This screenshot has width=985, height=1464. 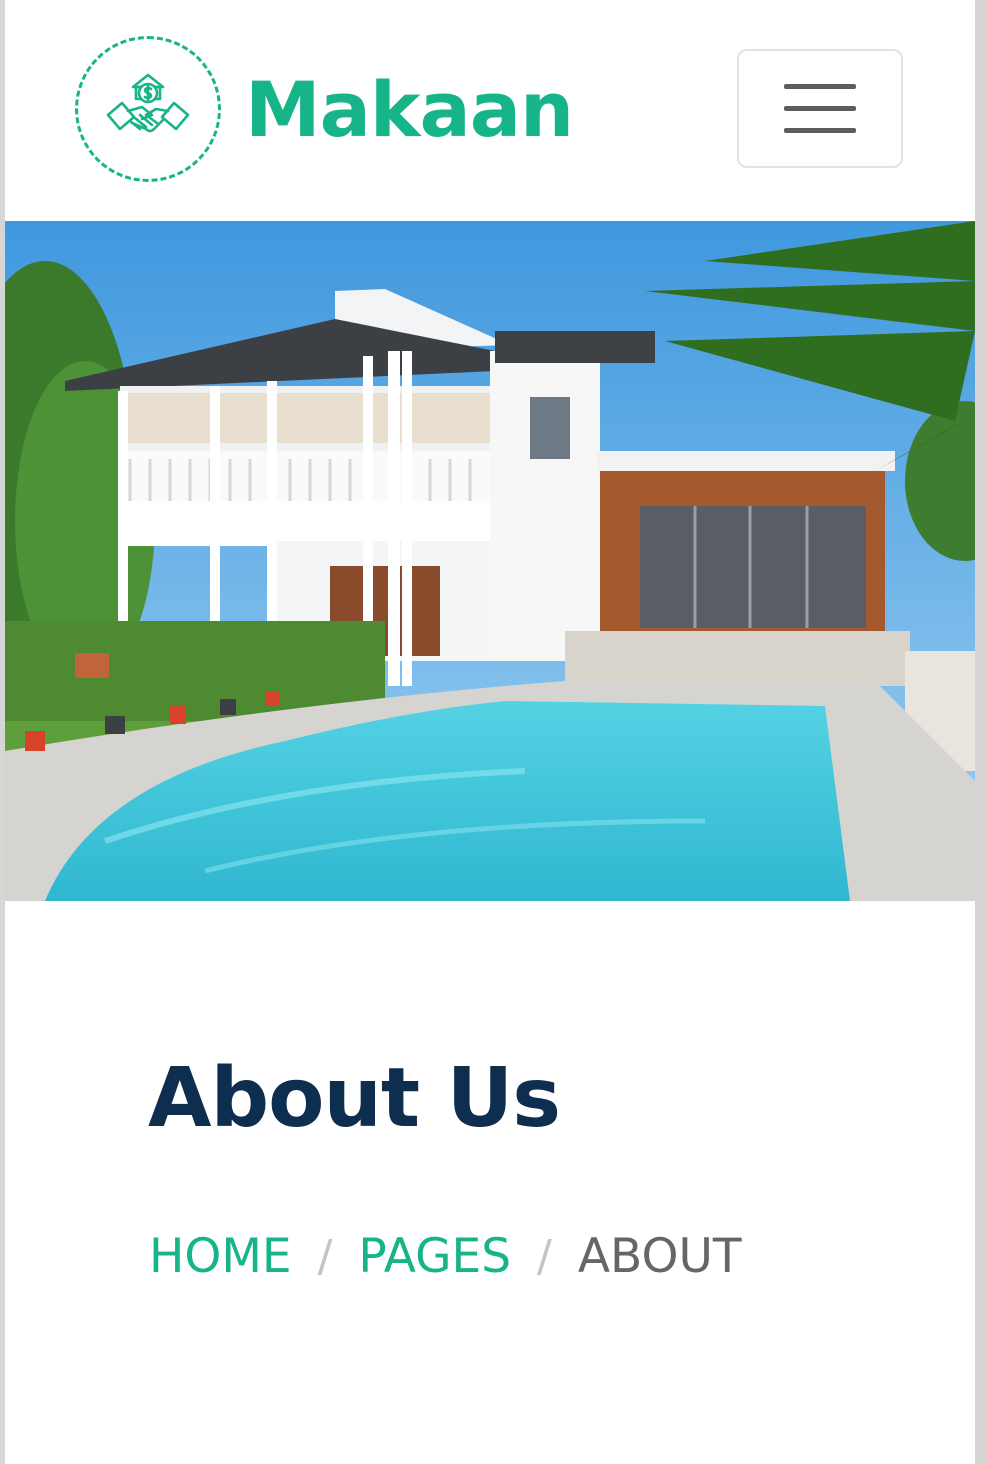 I want to click on breadcrumb-home: HOME, so click(x=220, y=1256).